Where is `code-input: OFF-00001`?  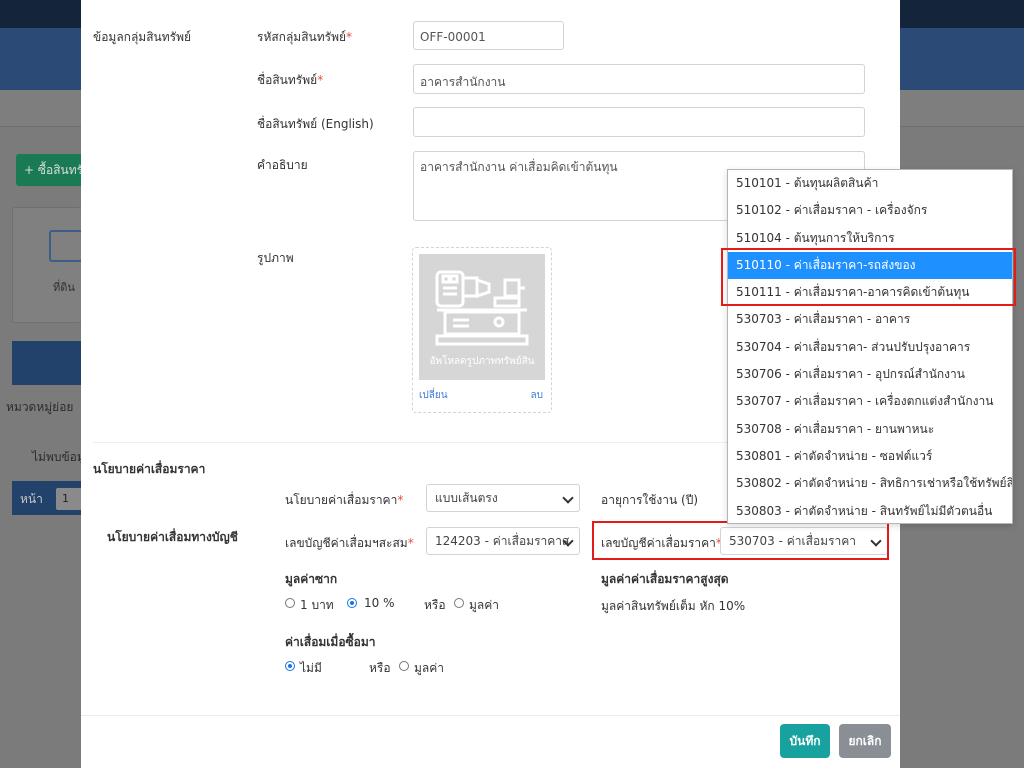
code-input: OFF-00001 is located at coordinates (488, 35).